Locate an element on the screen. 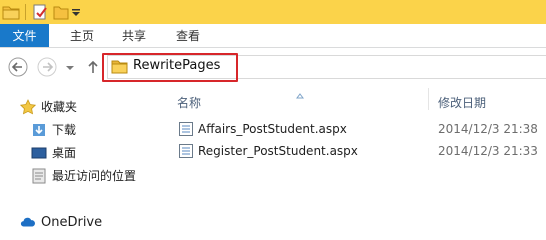 The image size is (546, 240). nav-downloads: 下载 is located at coordinates (53, 129).